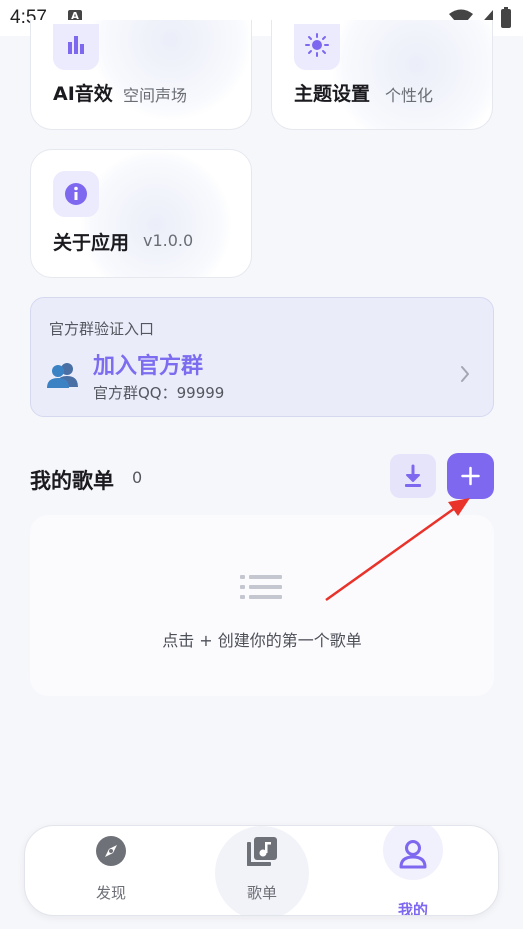  What do you see at coordinates (155, 95) in the screenshot?
I see `feature-subtitle: 空间声场` at bounding box center [155, 95].